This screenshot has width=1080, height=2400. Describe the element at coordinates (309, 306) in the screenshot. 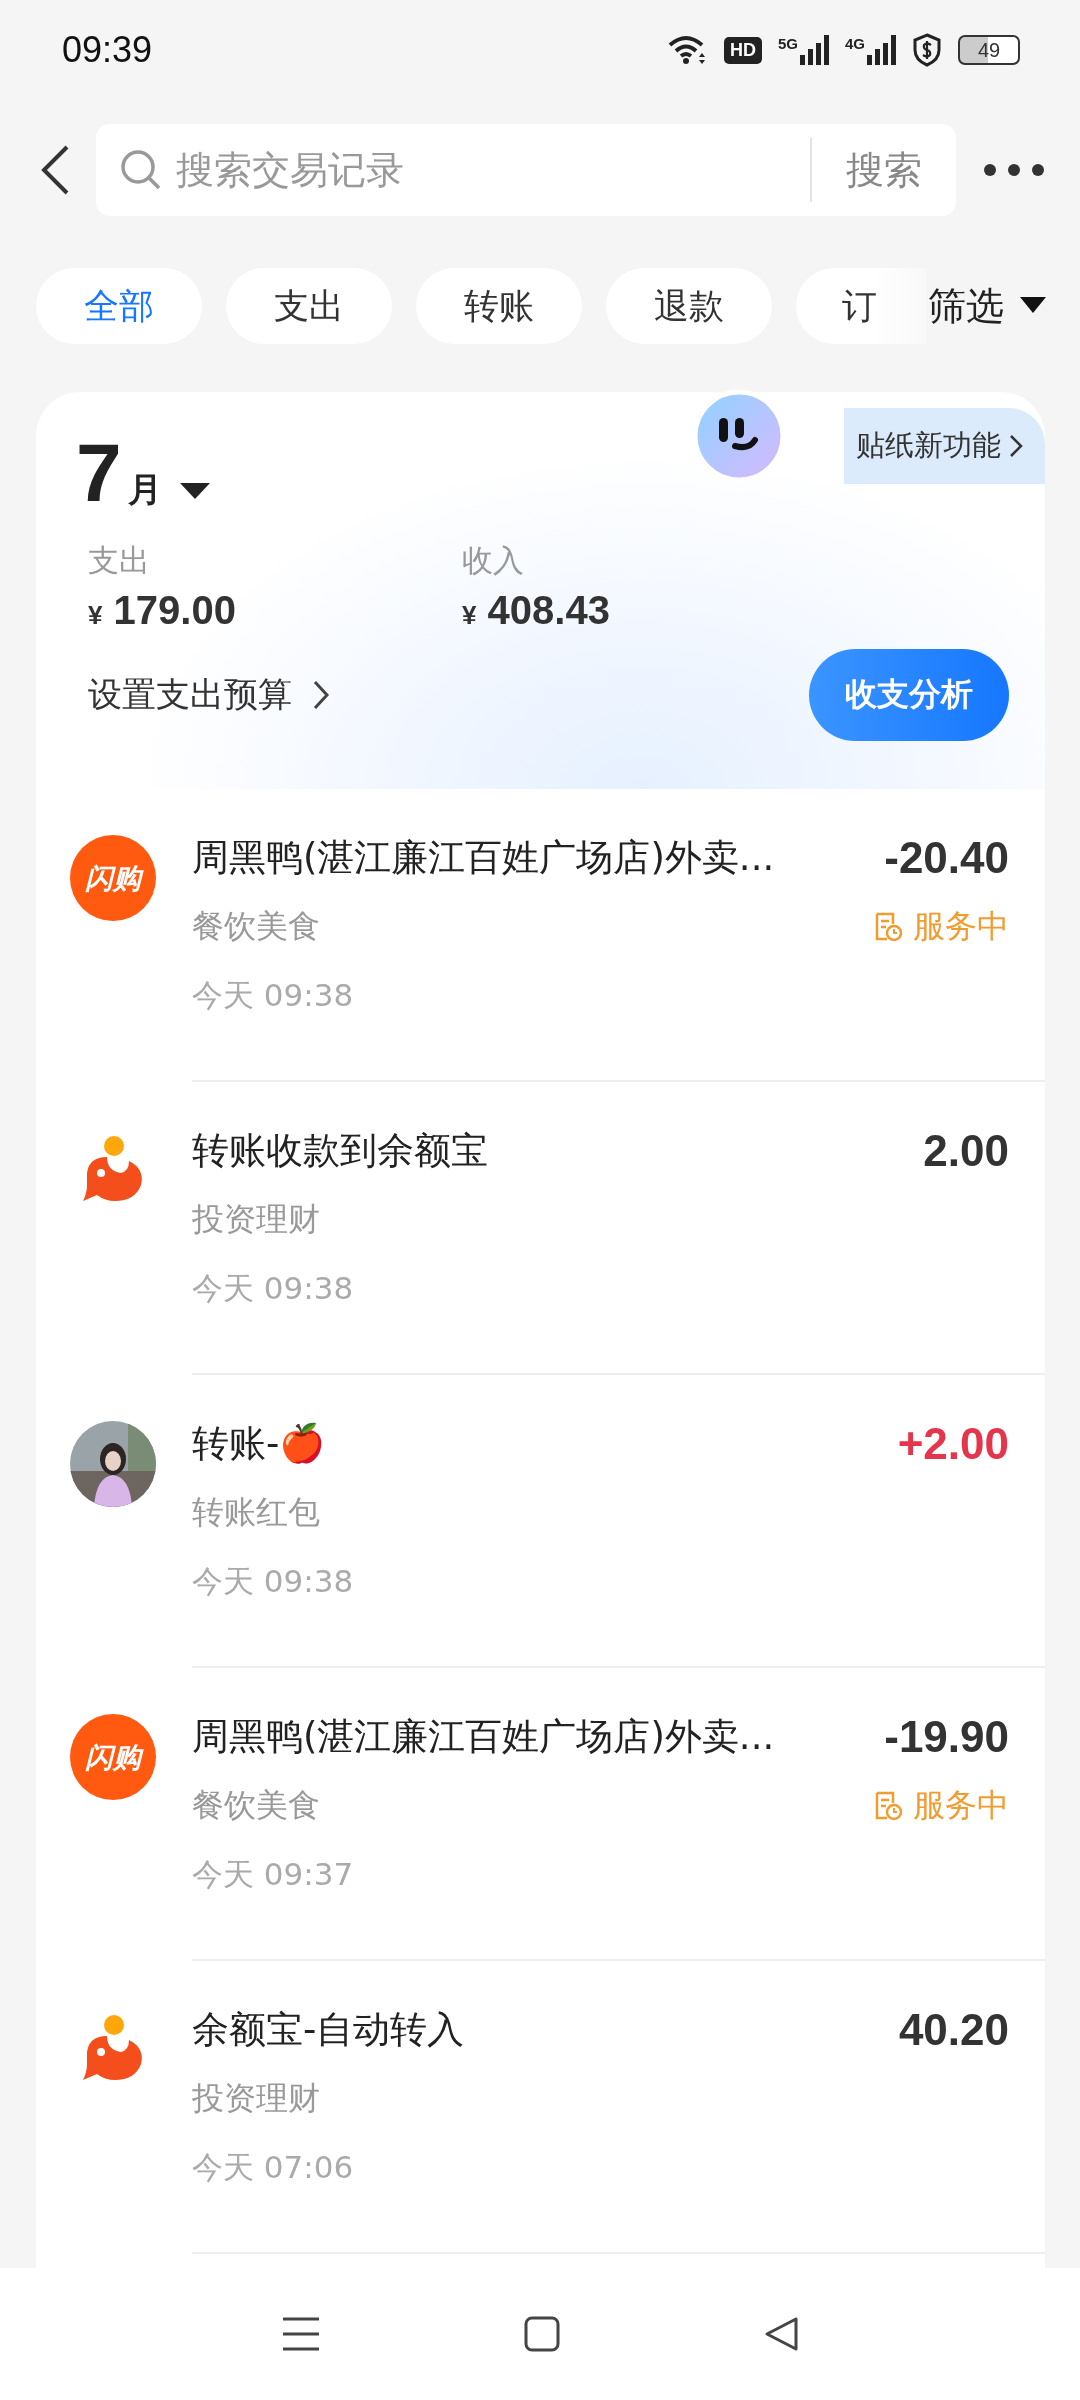

I see `filter-chip: 支出` at that location.